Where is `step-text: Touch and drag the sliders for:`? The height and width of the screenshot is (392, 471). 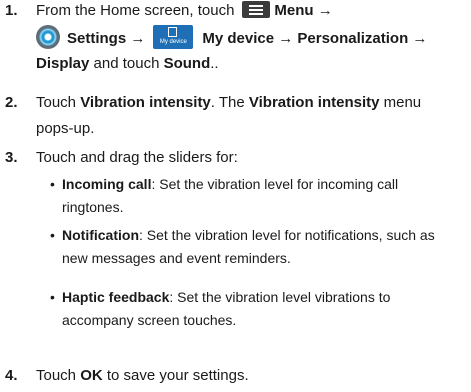
step-text: Touch and drag the sliders for: is located at coordinates (251, 157).